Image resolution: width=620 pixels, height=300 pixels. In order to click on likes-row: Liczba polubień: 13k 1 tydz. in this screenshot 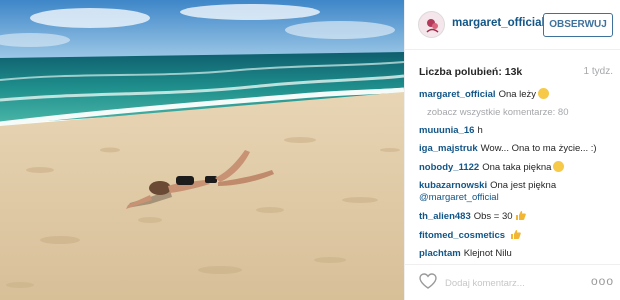, I will do `click(516, 73)`.